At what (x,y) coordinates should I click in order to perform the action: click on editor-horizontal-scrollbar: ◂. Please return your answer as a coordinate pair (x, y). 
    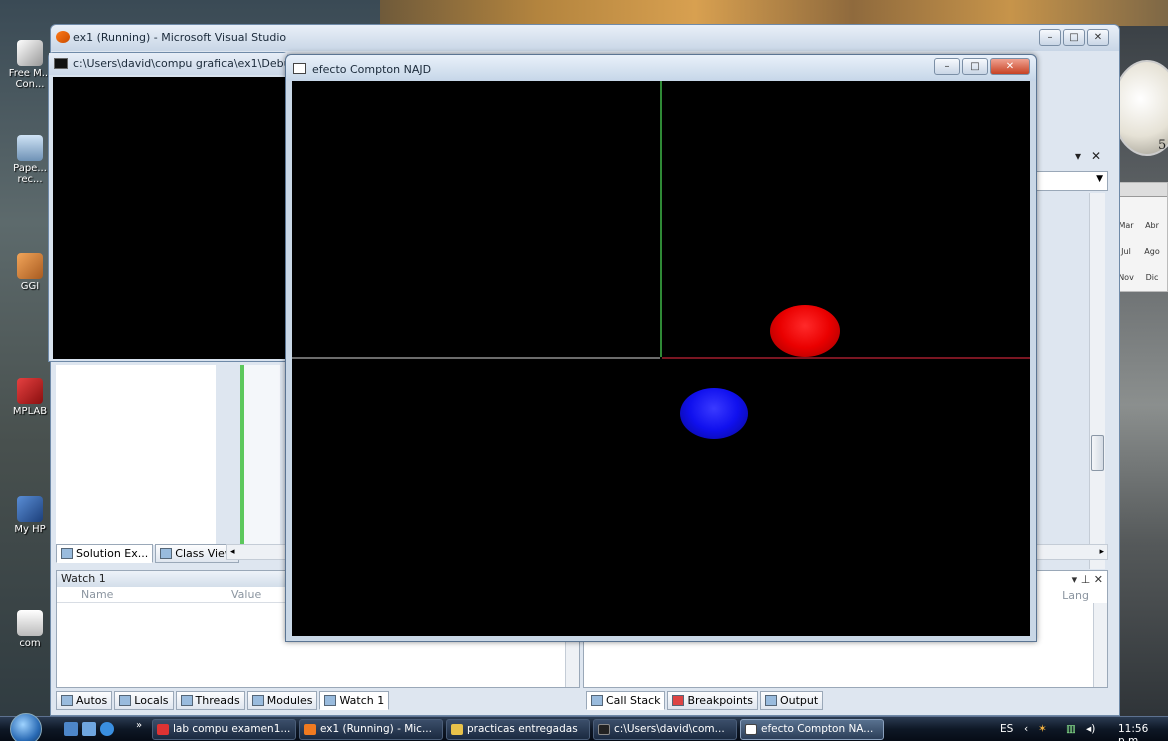
    Looking at the image, I should click on (256, 552).